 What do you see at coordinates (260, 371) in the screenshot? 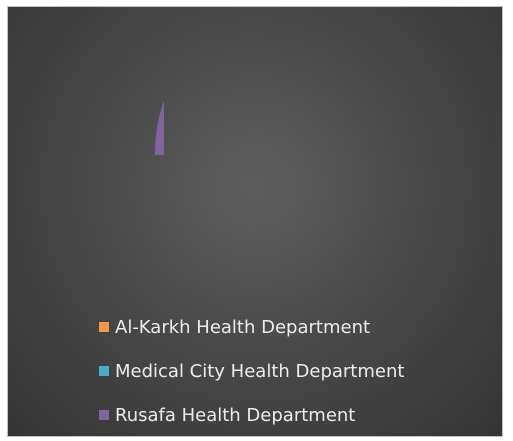
I see `legend-label-medical-city: Medical City Health Department` at bounding box center [260, 371].